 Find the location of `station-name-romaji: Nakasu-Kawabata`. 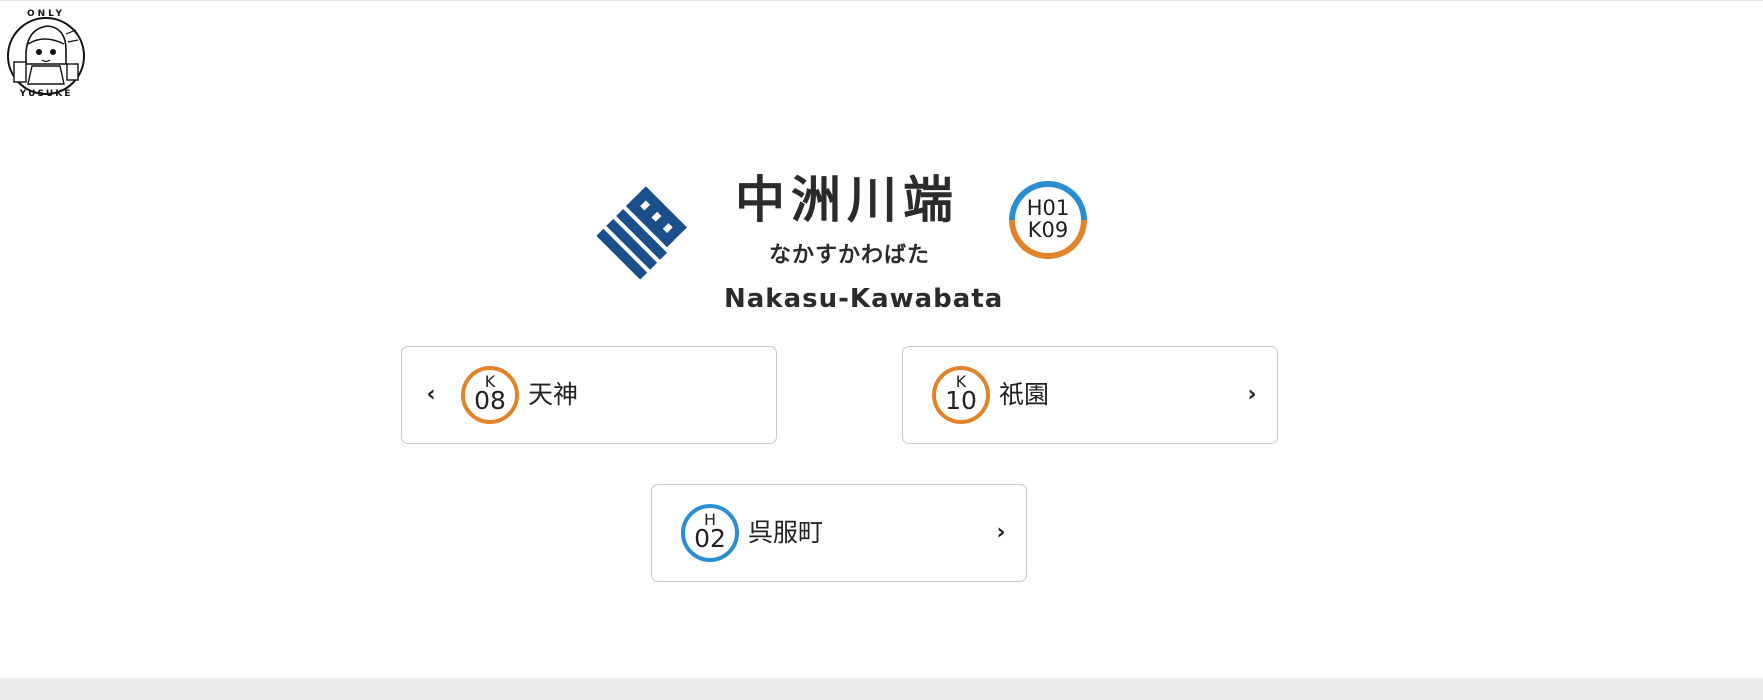

station-name-romaji: Nakasu-Kawabata is located at coordinates (864, 299).